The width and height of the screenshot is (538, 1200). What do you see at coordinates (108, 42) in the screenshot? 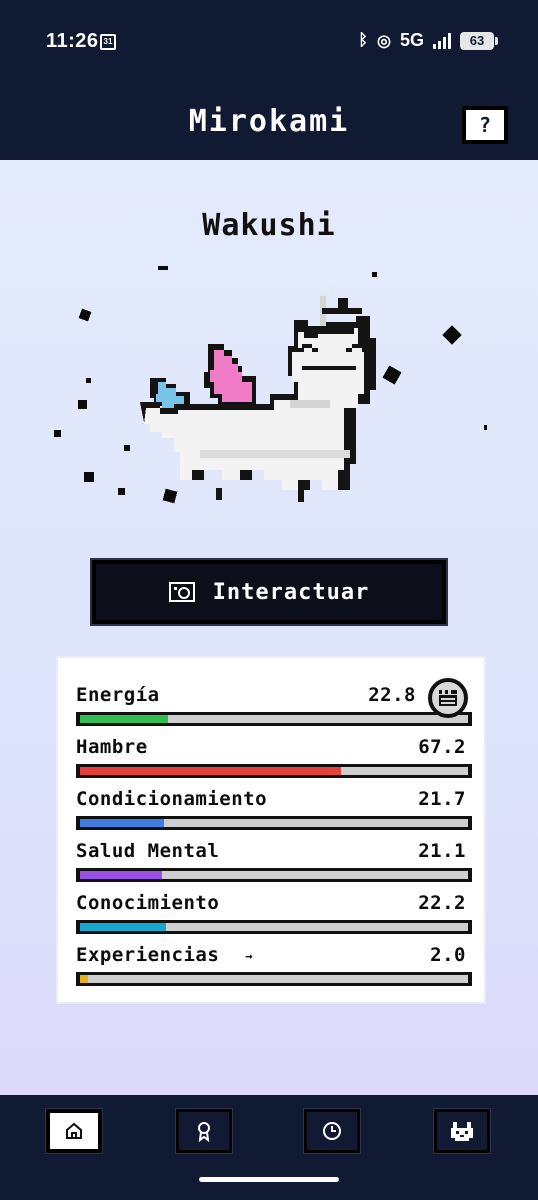
I see `calendar-icon: 31` at bounding box center [108, 42].